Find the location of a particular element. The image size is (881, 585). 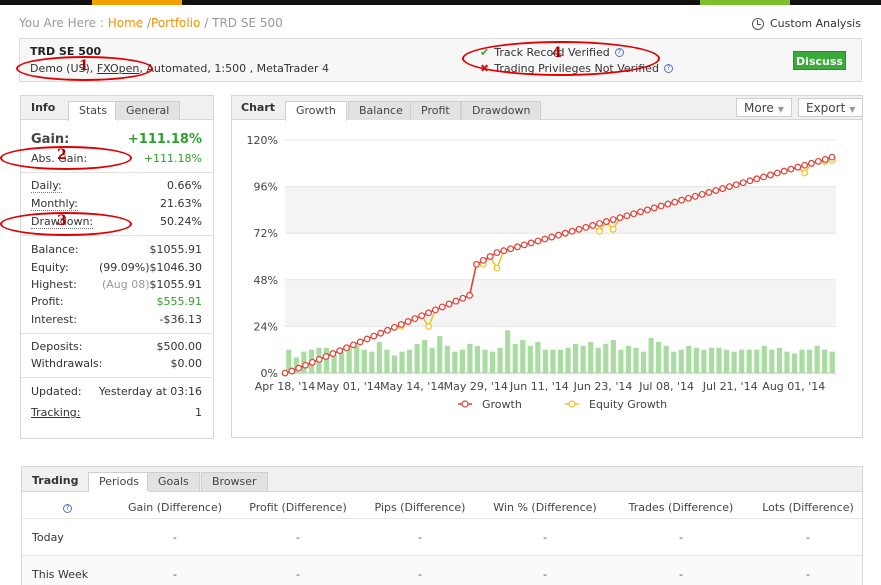

monthly-row: Monthly: 21.63% is located at coordinates (116, 205).